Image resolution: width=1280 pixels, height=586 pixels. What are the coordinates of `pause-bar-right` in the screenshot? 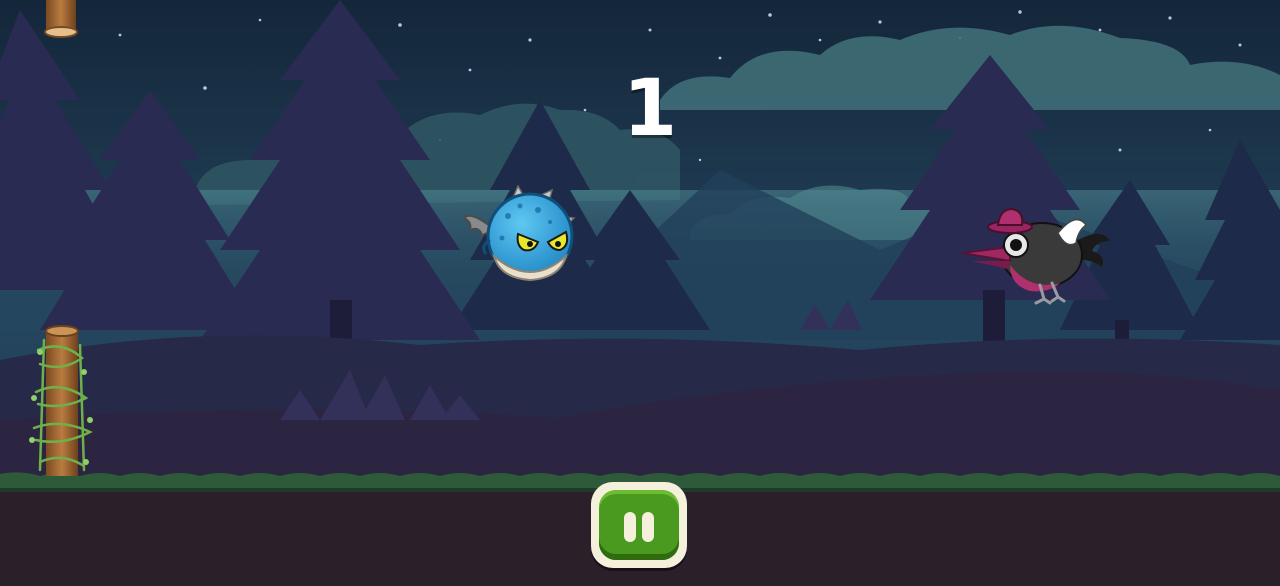 It's located at (648, 527).